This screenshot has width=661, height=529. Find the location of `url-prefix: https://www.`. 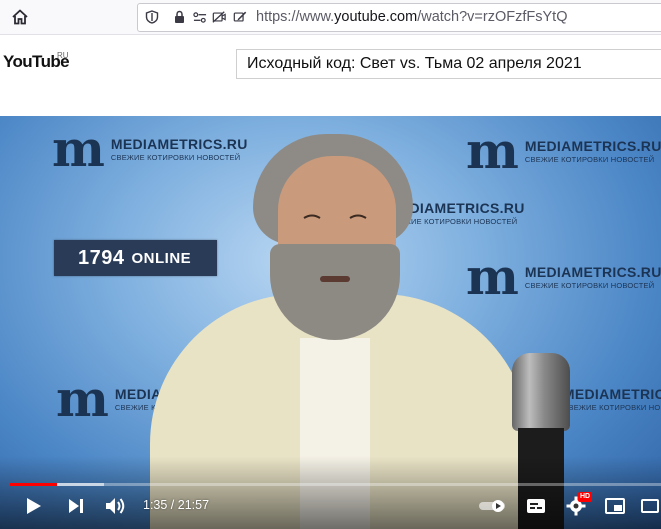

url-prefix: https://www. is located at coordinates (295, 17).